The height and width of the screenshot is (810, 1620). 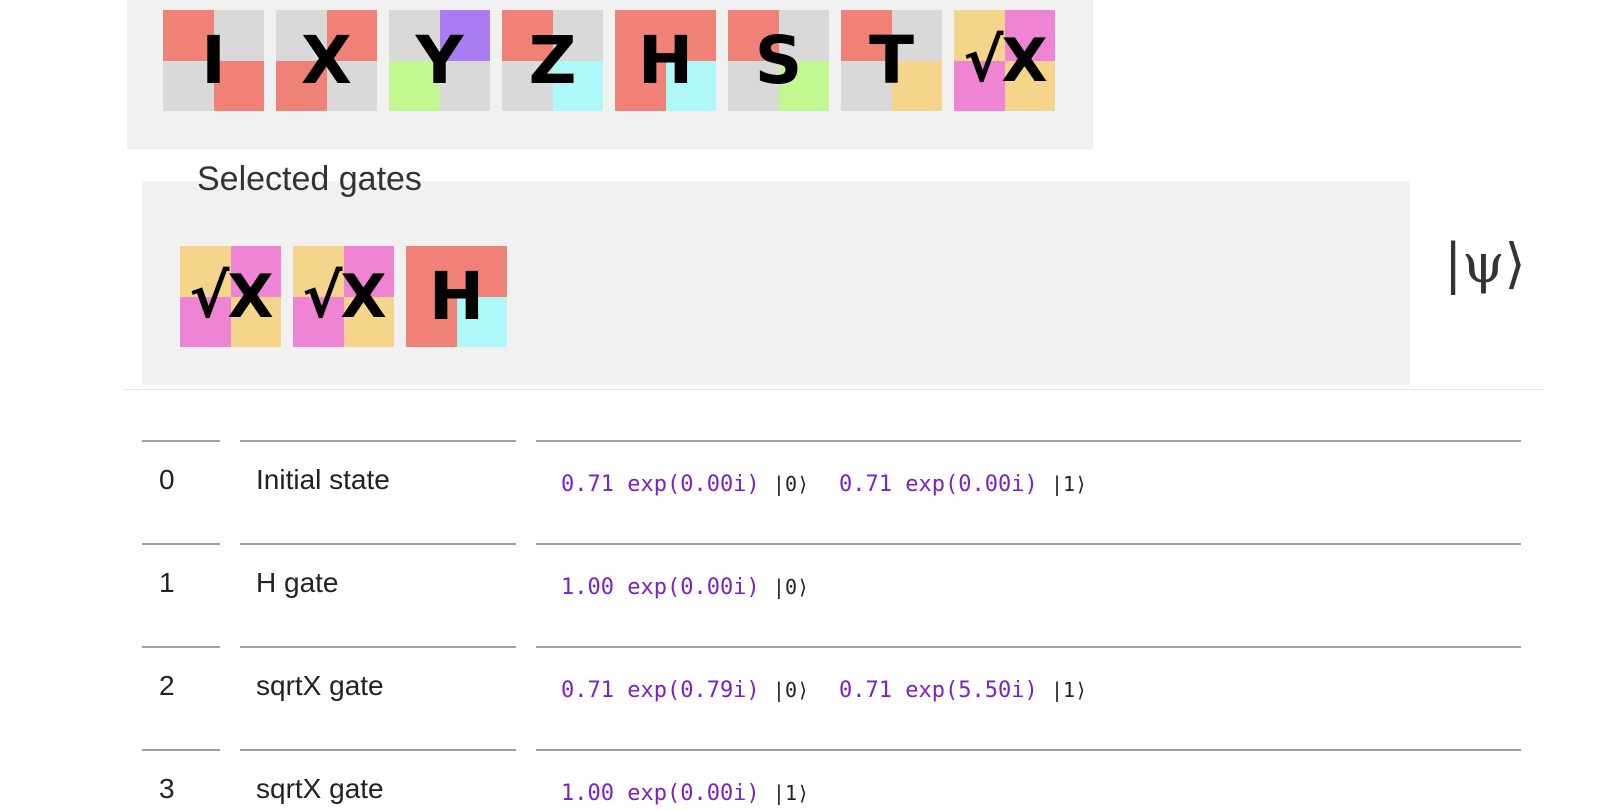 What do you see at coordinates (167, 479) in the screenshot?
I see `step-index: 0` at bounding box center [167, 479].